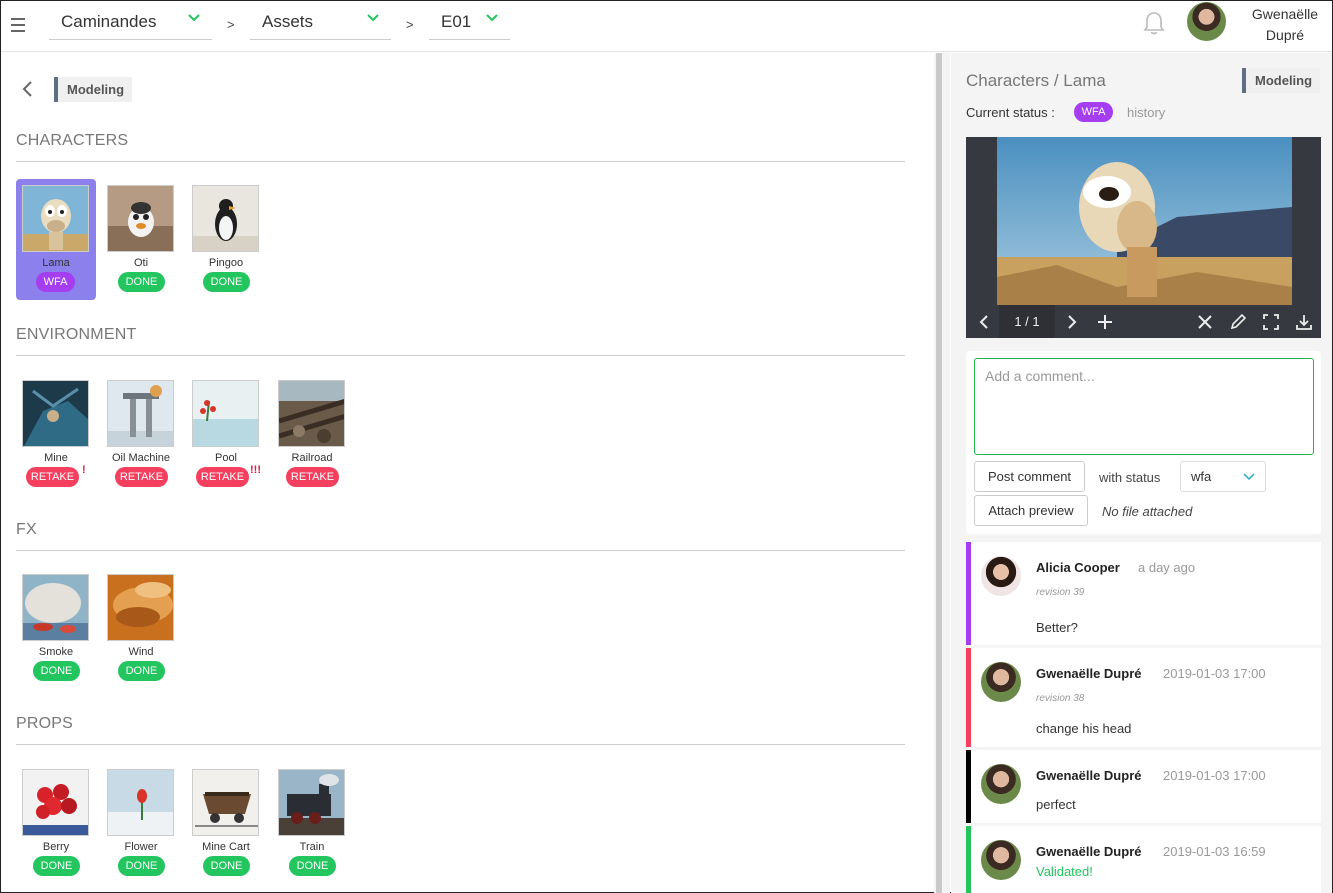 This screenshot has width=1333, height=893. Describe the element at coordinates (1130, 477) in the screenshot. I see `with-status-label: with status` at that location.